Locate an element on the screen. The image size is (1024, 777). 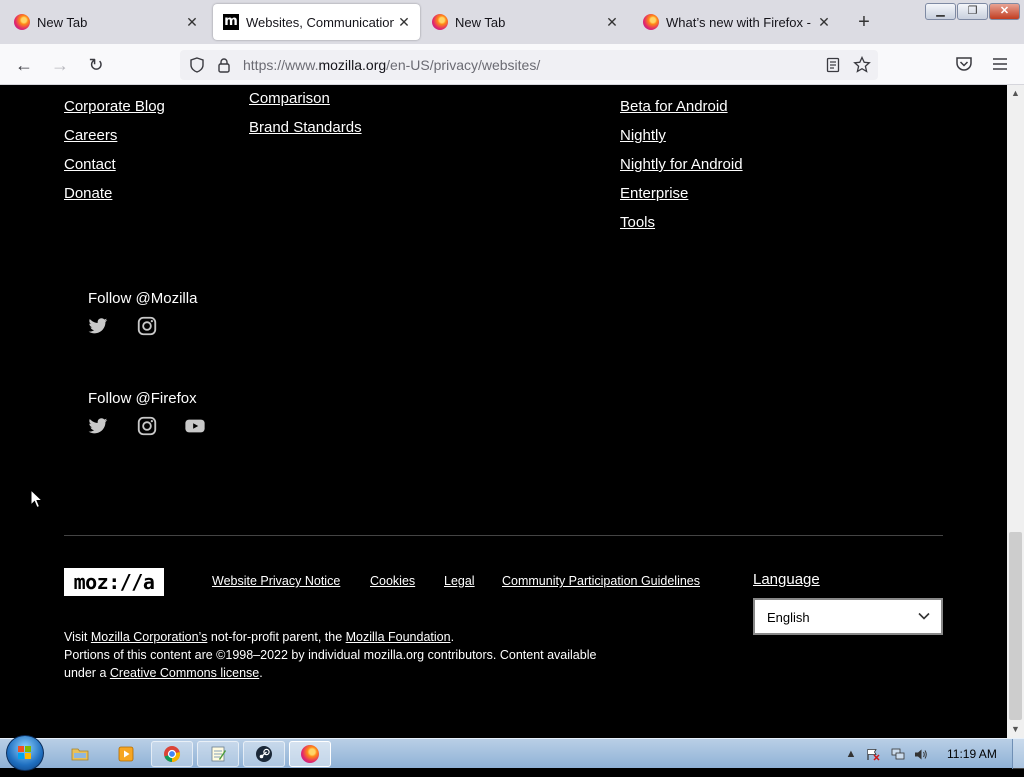
url-host: mozilla.org is located at coordinates (352, 65).